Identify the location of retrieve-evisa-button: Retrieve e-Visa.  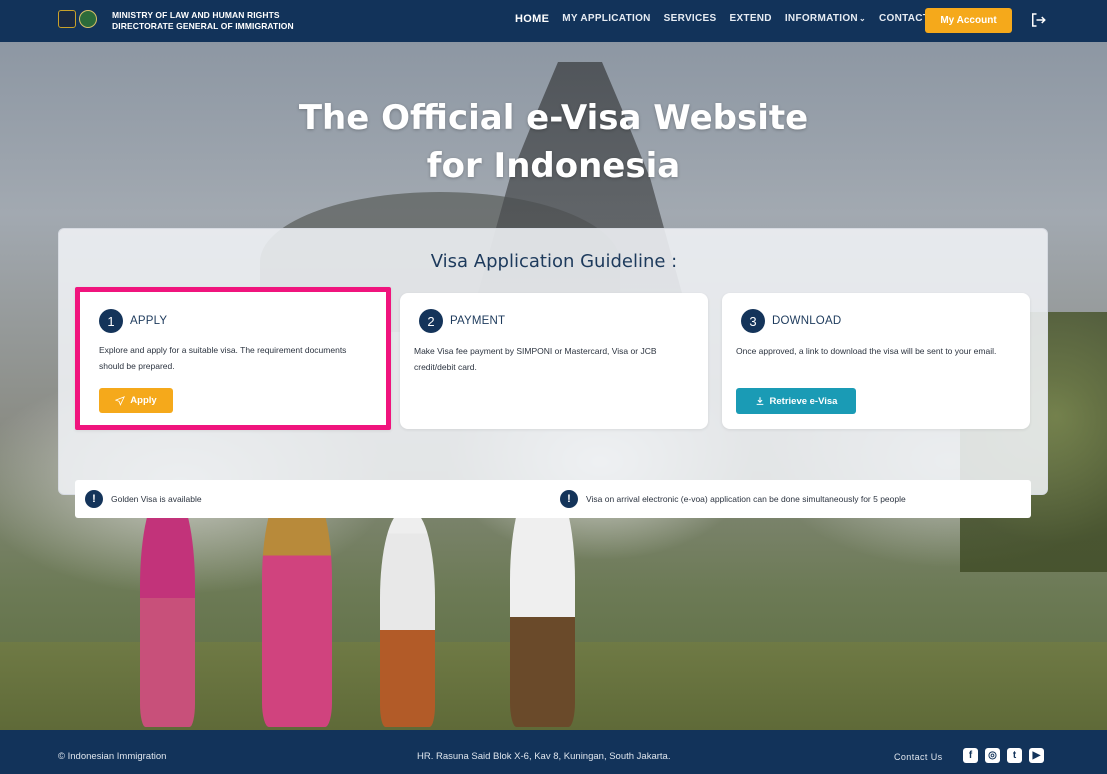
(796, 401).